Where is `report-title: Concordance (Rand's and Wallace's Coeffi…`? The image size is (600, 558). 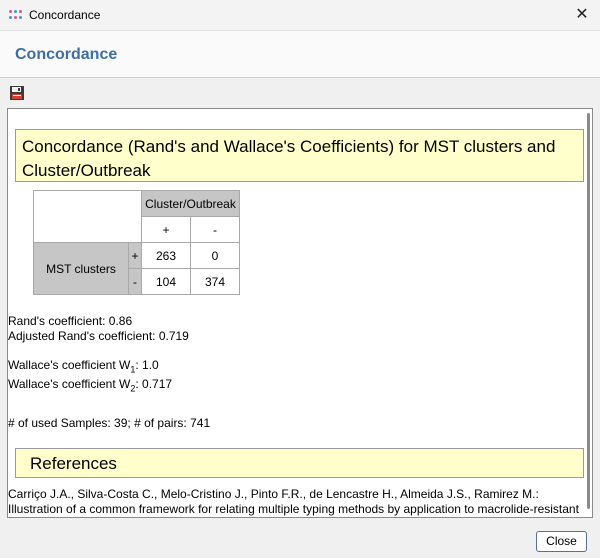
report-title: Concordance (Rand's and Wallace's Coeffi… is located at coordinates (289, 158).